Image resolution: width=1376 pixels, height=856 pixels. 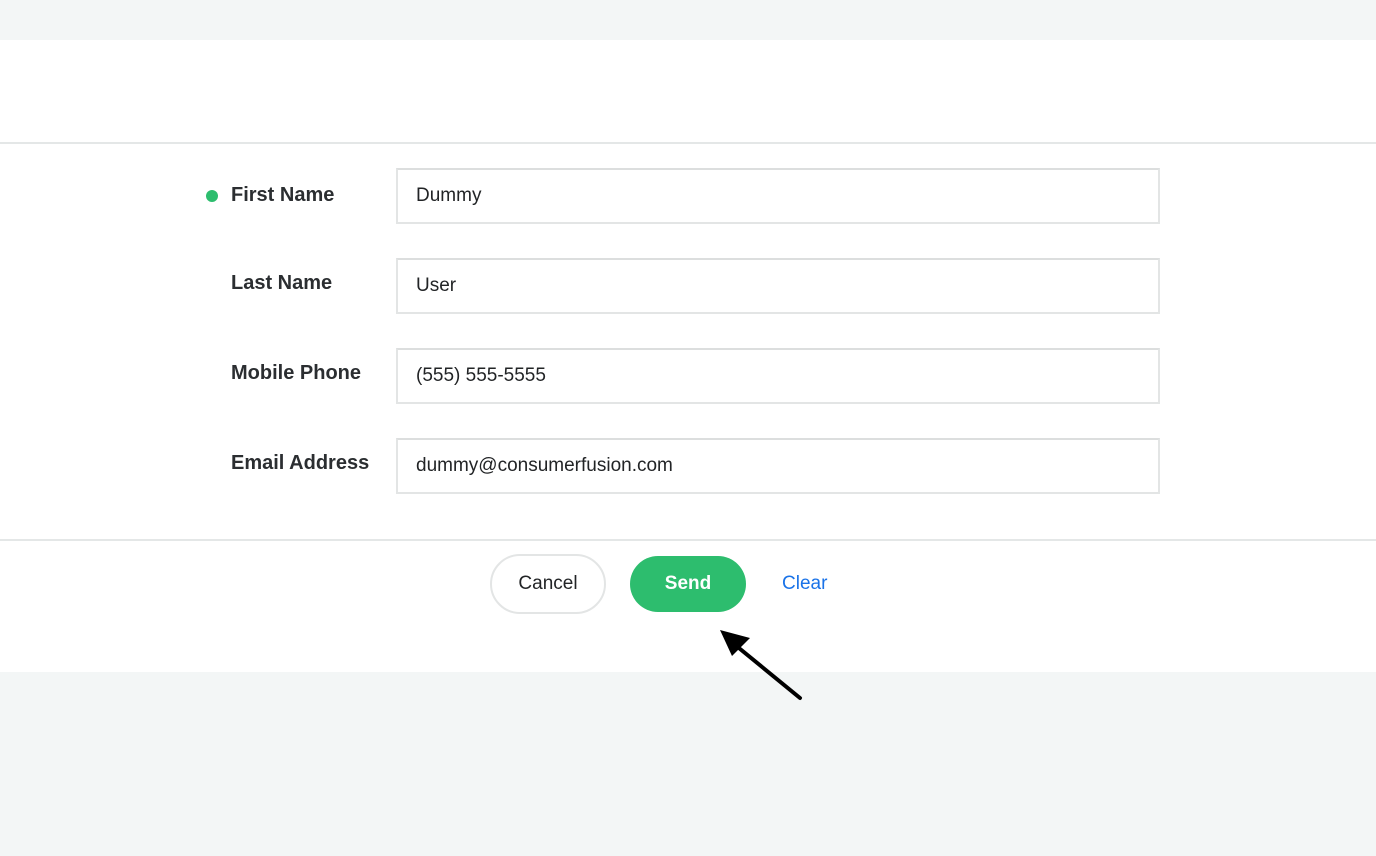 What do you see at coordinates (212, 196) in the screenshot?
I see `required-dot-icon` at bounding box center [212, 196].